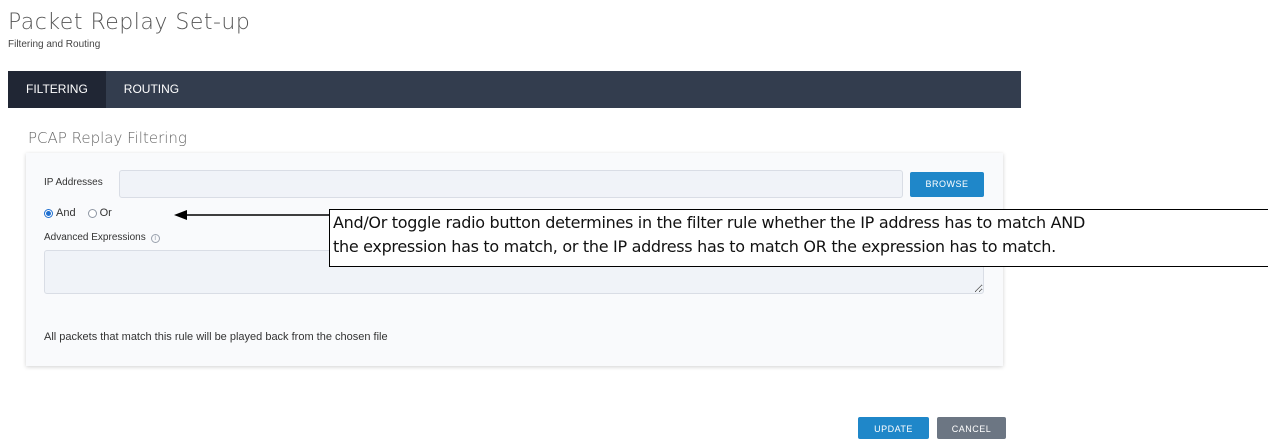  What do you see at coordinates (511, 184) in the screenshot?
I see `ip-addresses-input` at bounding box center [511, 184].